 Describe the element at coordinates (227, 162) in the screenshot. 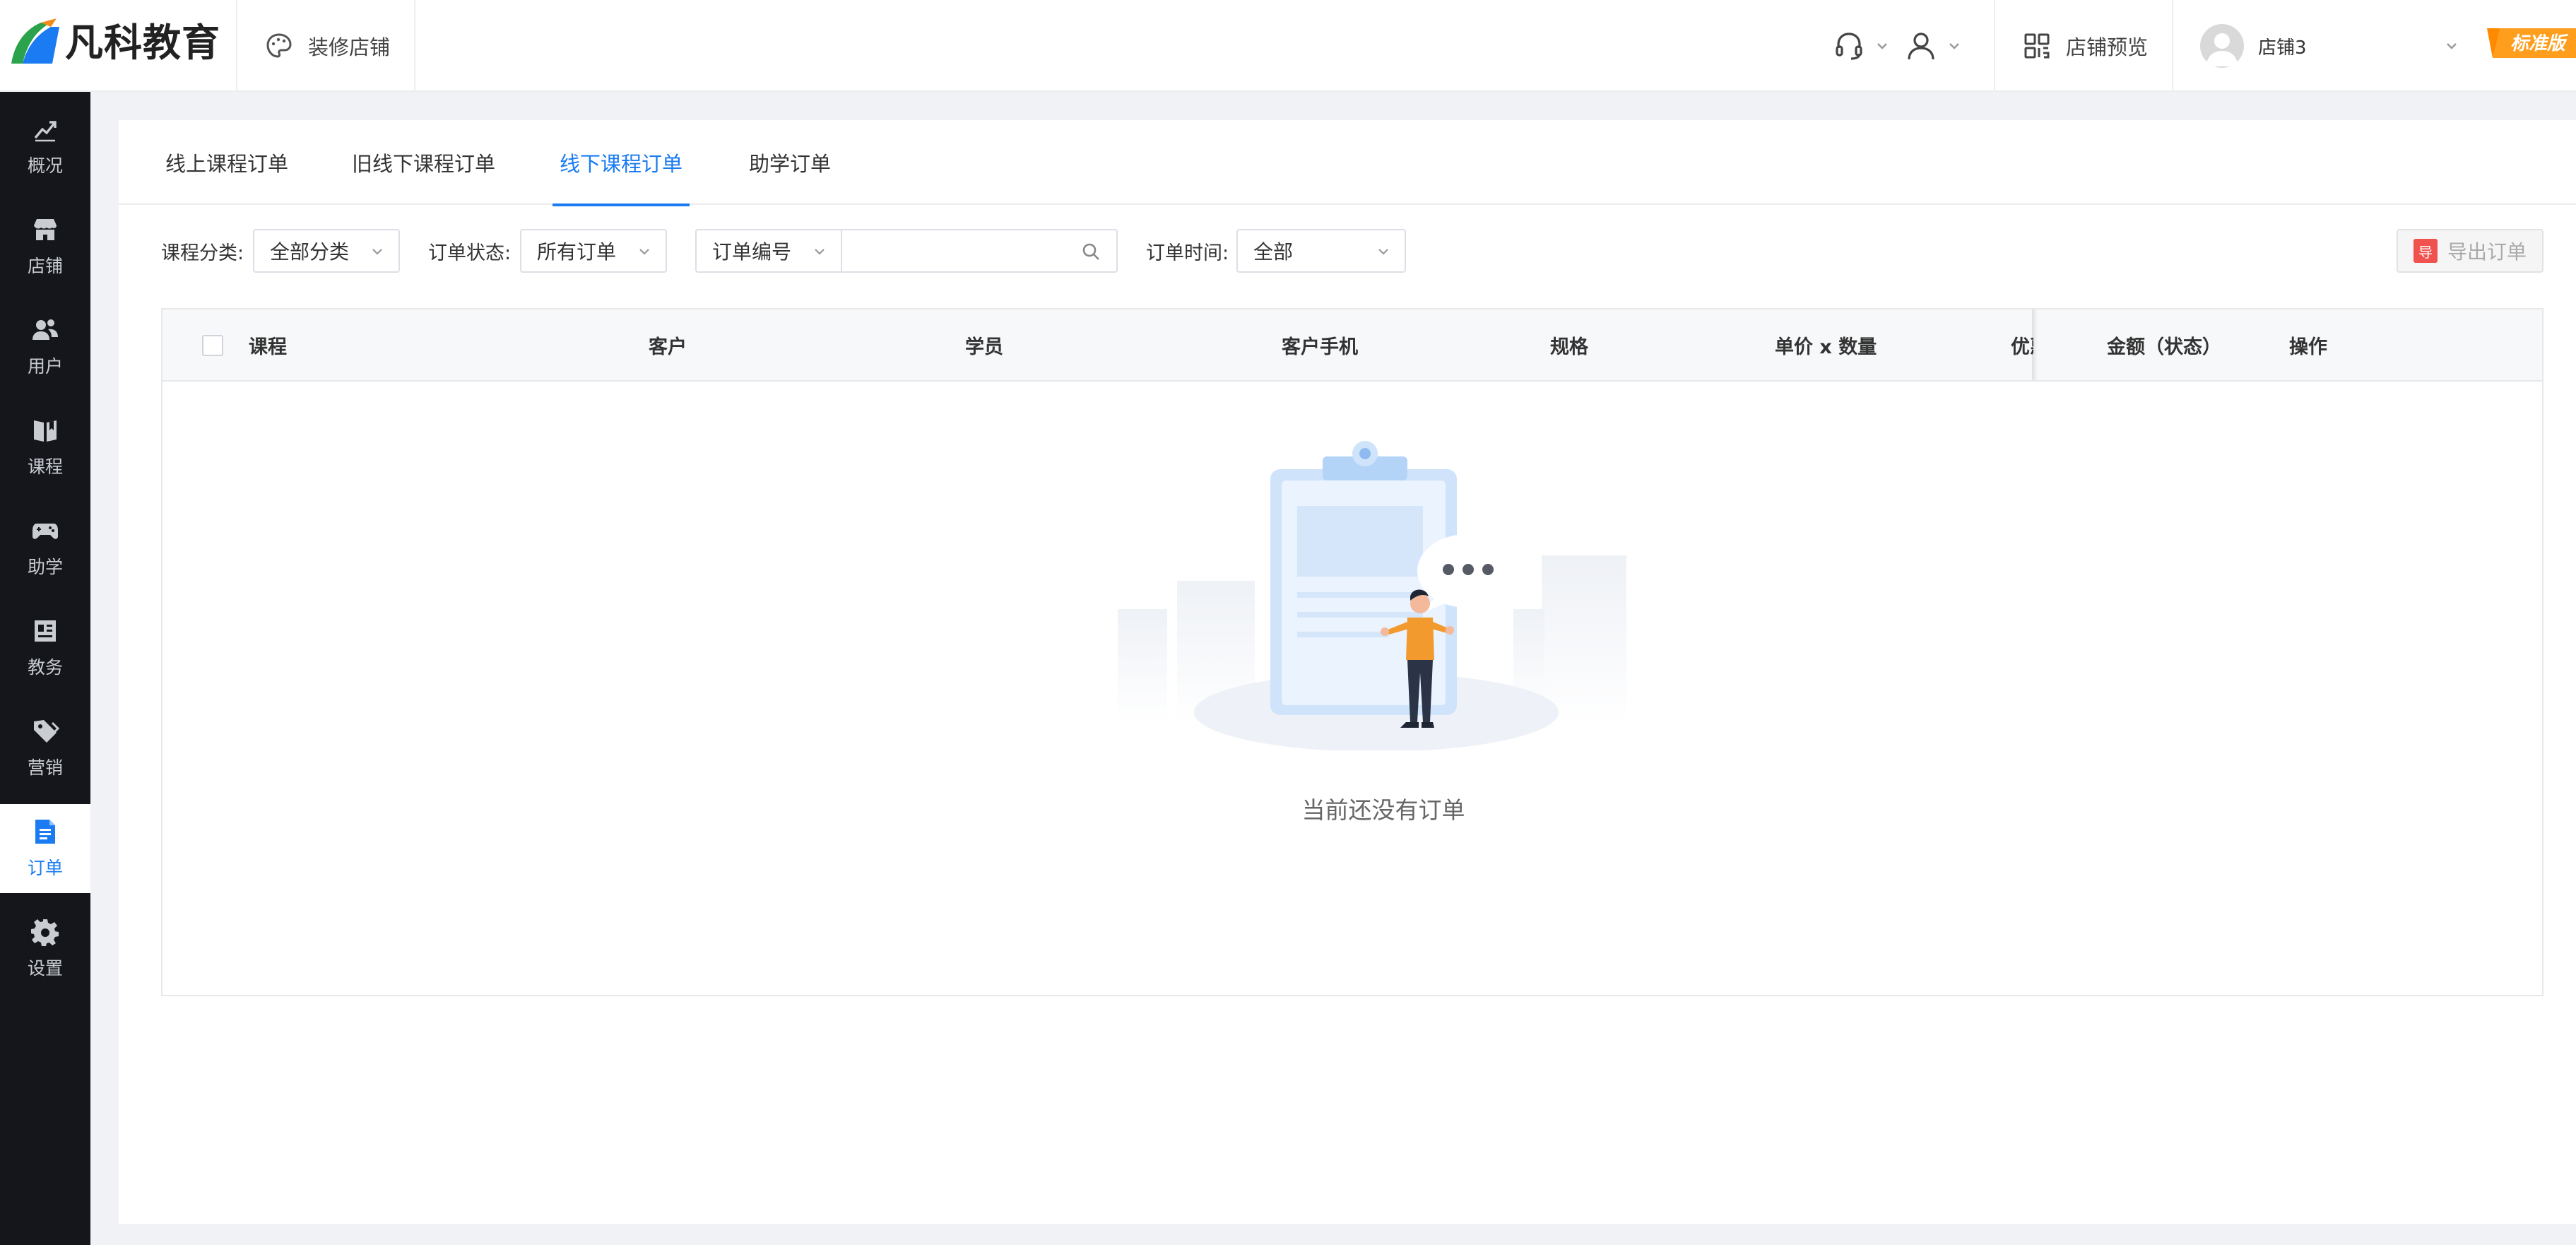

I see `tab-online-course-orders: 线上课程订单` at that location.